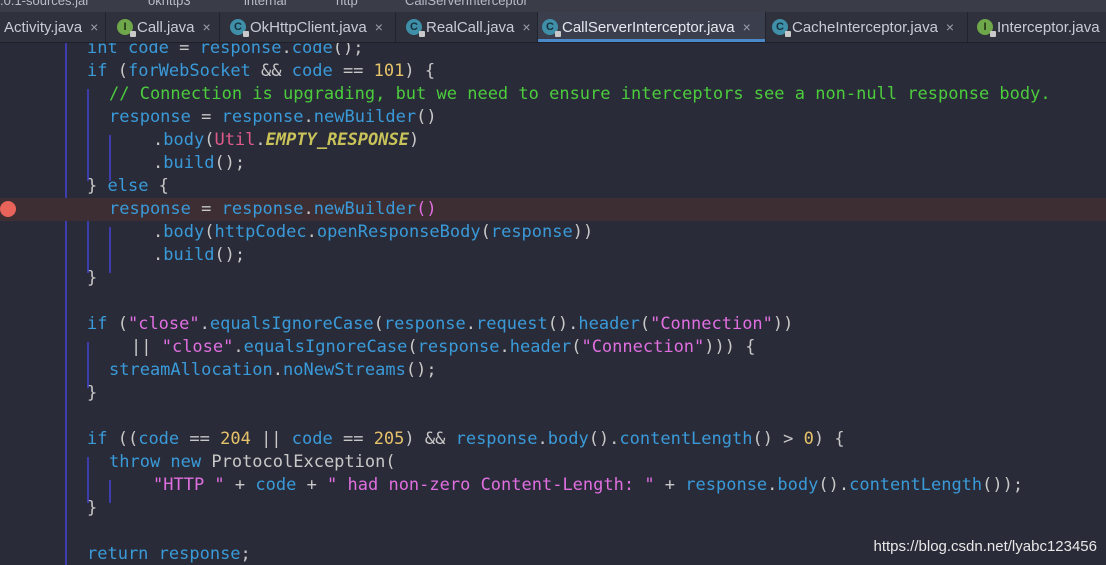 The width and height of the screenshot is (1106, 565). I want to click on breadcrumb-item: .0.1-sources.jar, so click(45, 4).